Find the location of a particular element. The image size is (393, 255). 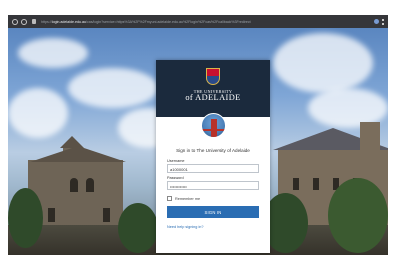

reload-icon is located at coordinates (24, 21).